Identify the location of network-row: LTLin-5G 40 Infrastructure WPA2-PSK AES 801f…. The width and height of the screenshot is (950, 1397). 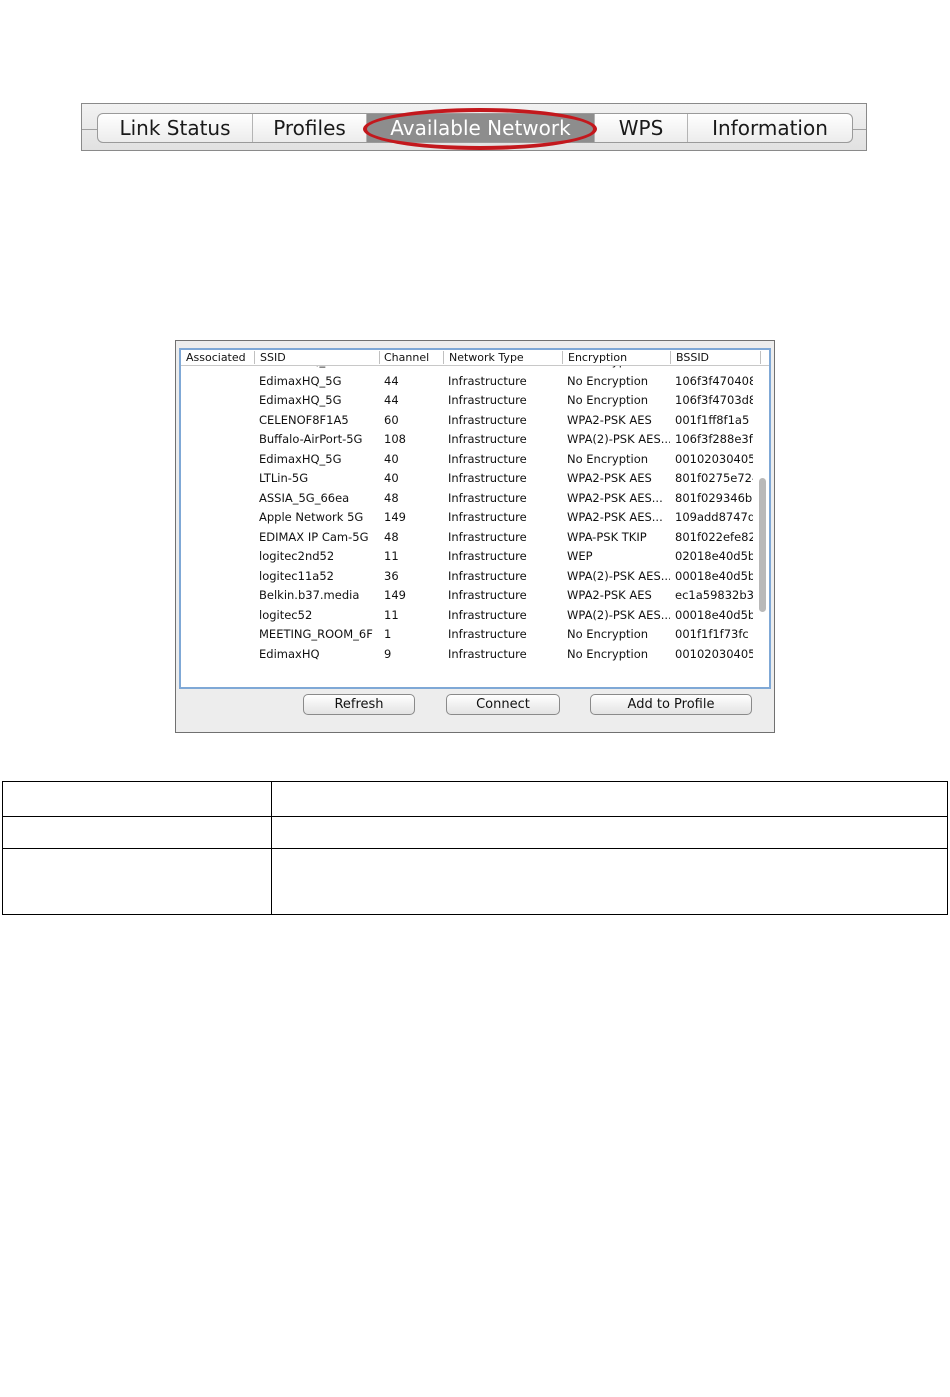
(467, 478).